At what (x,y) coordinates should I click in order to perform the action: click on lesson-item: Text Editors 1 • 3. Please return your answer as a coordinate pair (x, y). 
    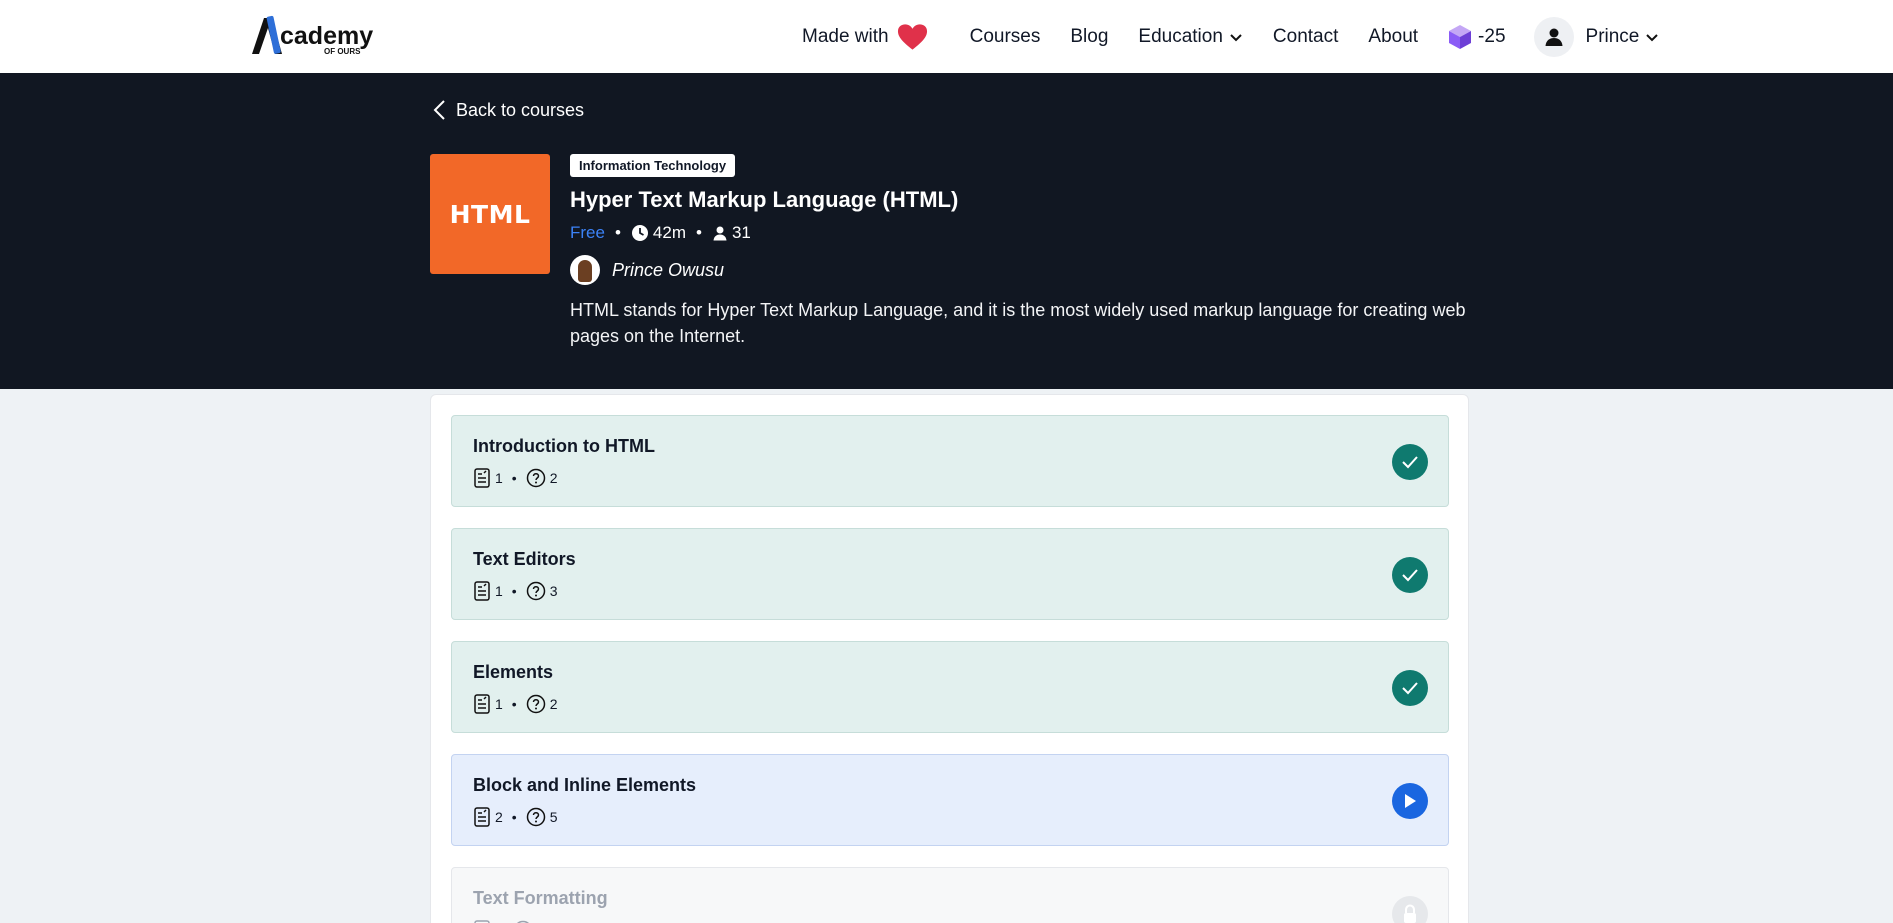
    Looking at the image, I should click on (950, 574).